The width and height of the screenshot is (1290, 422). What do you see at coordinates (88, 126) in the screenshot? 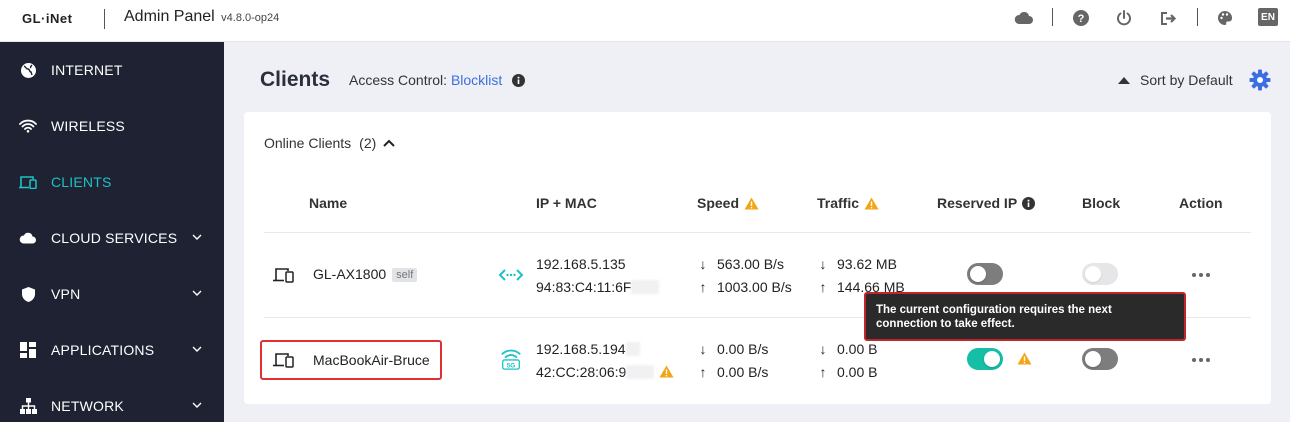
I see `sidebar-item-label: WIRELESS` at bounding box center [88, 126].